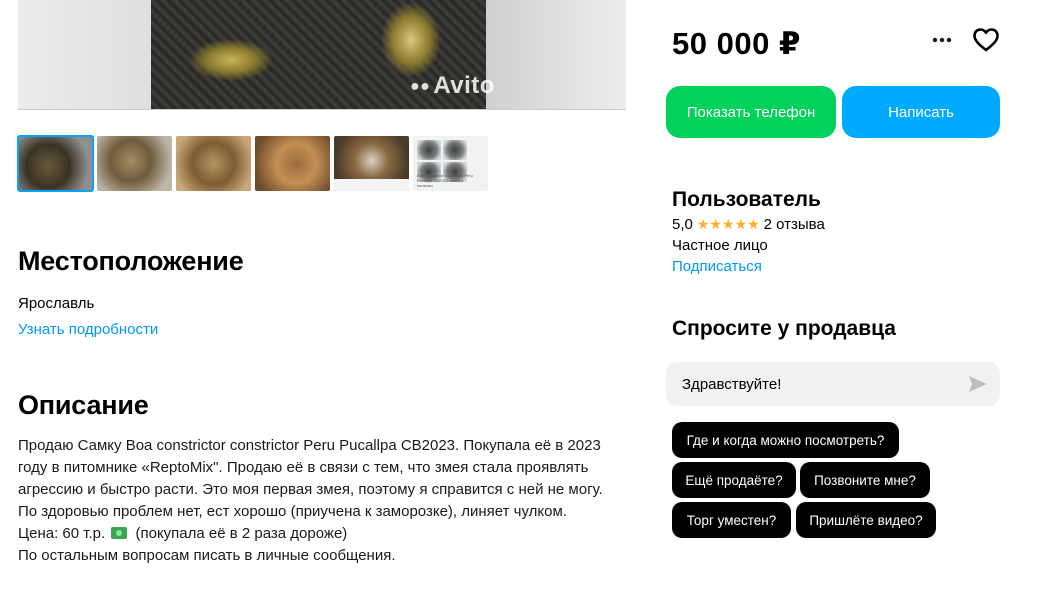  I want to click on price-note: (покупала её в 2 раза дороже), so click(241, 533).